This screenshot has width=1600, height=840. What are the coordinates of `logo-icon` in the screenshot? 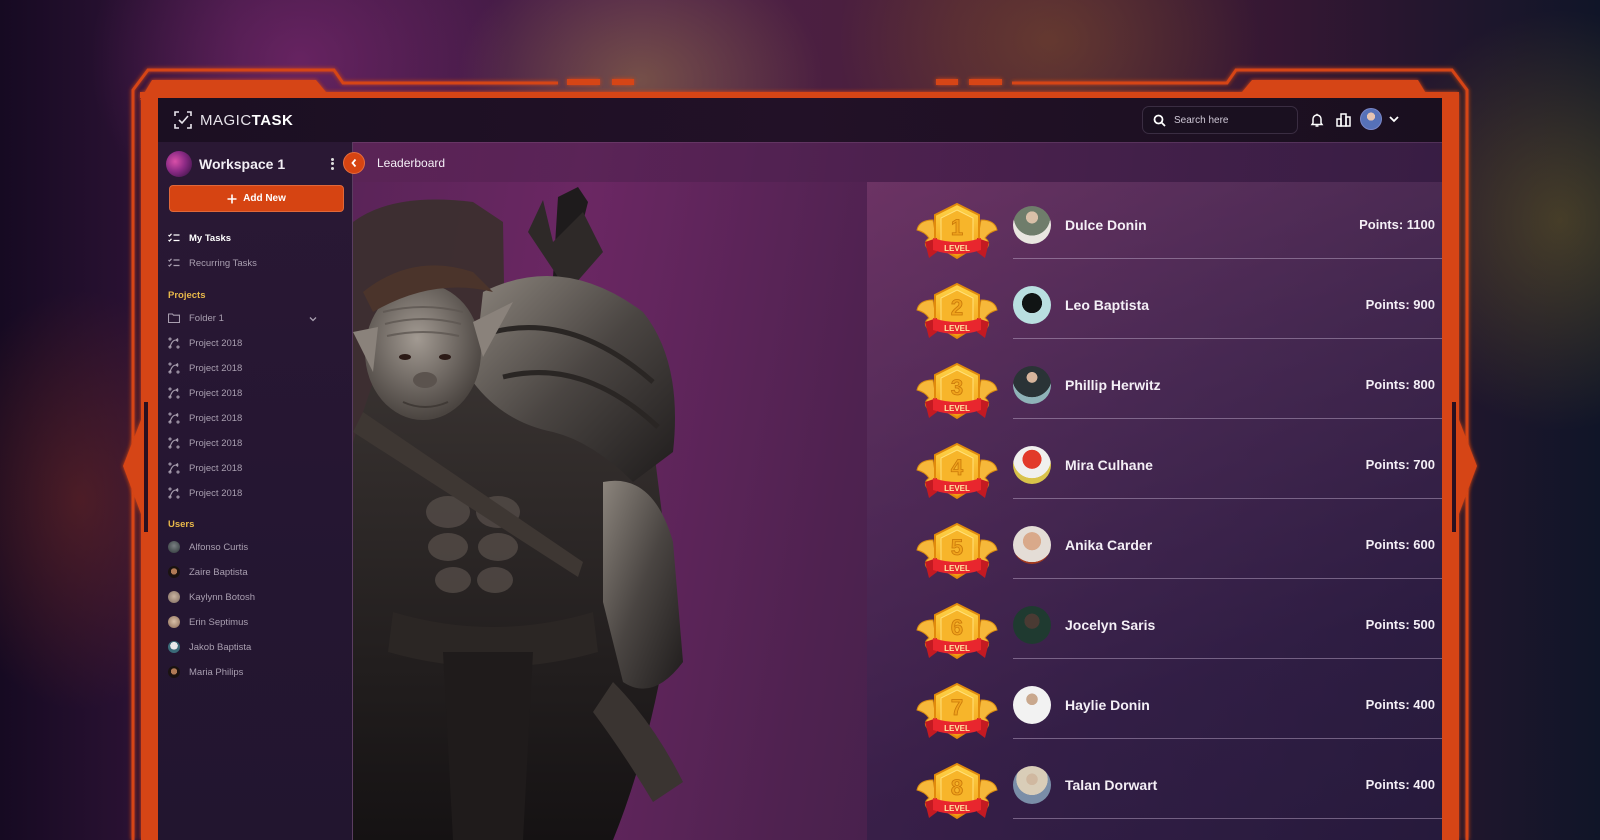 It's located at (183, 120).